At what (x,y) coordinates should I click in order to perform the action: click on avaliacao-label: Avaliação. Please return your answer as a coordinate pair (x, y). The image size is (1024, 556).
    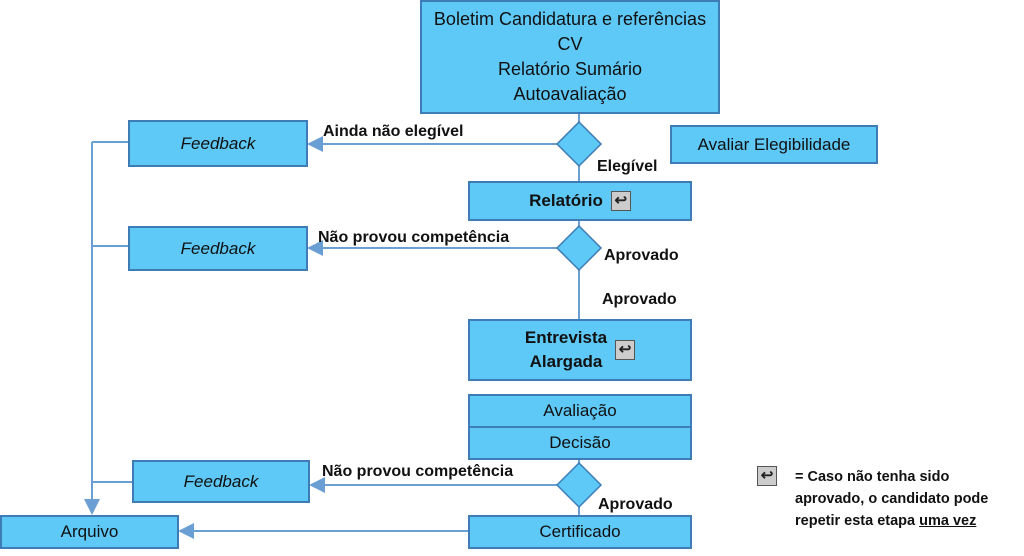
    Looking at the image, I should click on (580, 410).